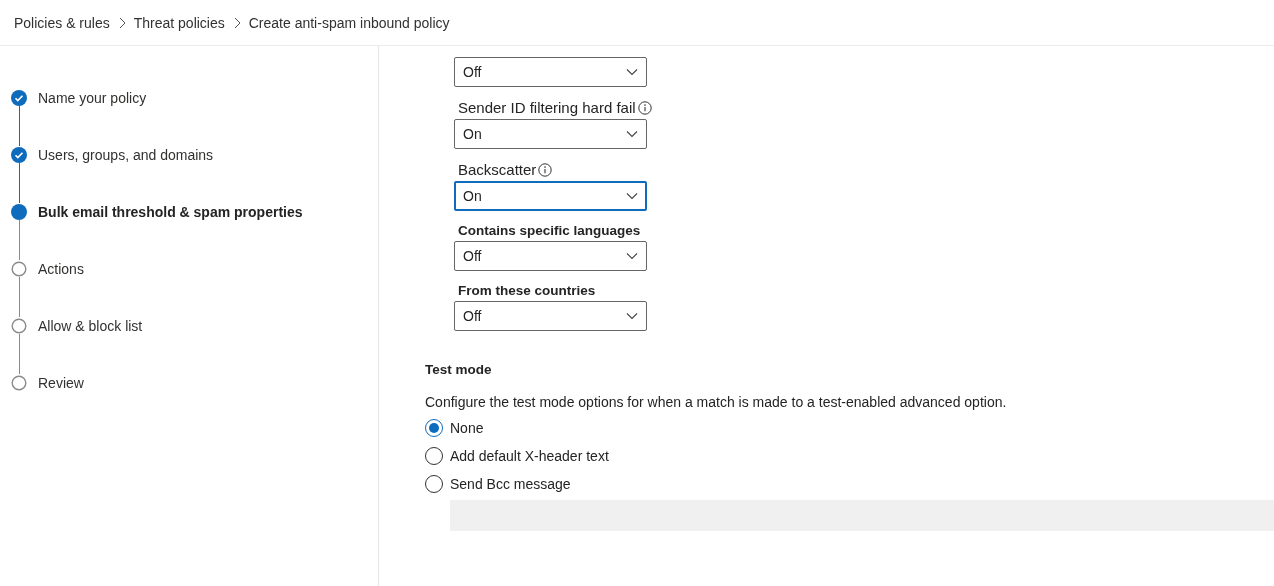  I want to click on description-text: Configure the test mode options for when a match is made to a test-enabled advanced option., so click(716, 402).